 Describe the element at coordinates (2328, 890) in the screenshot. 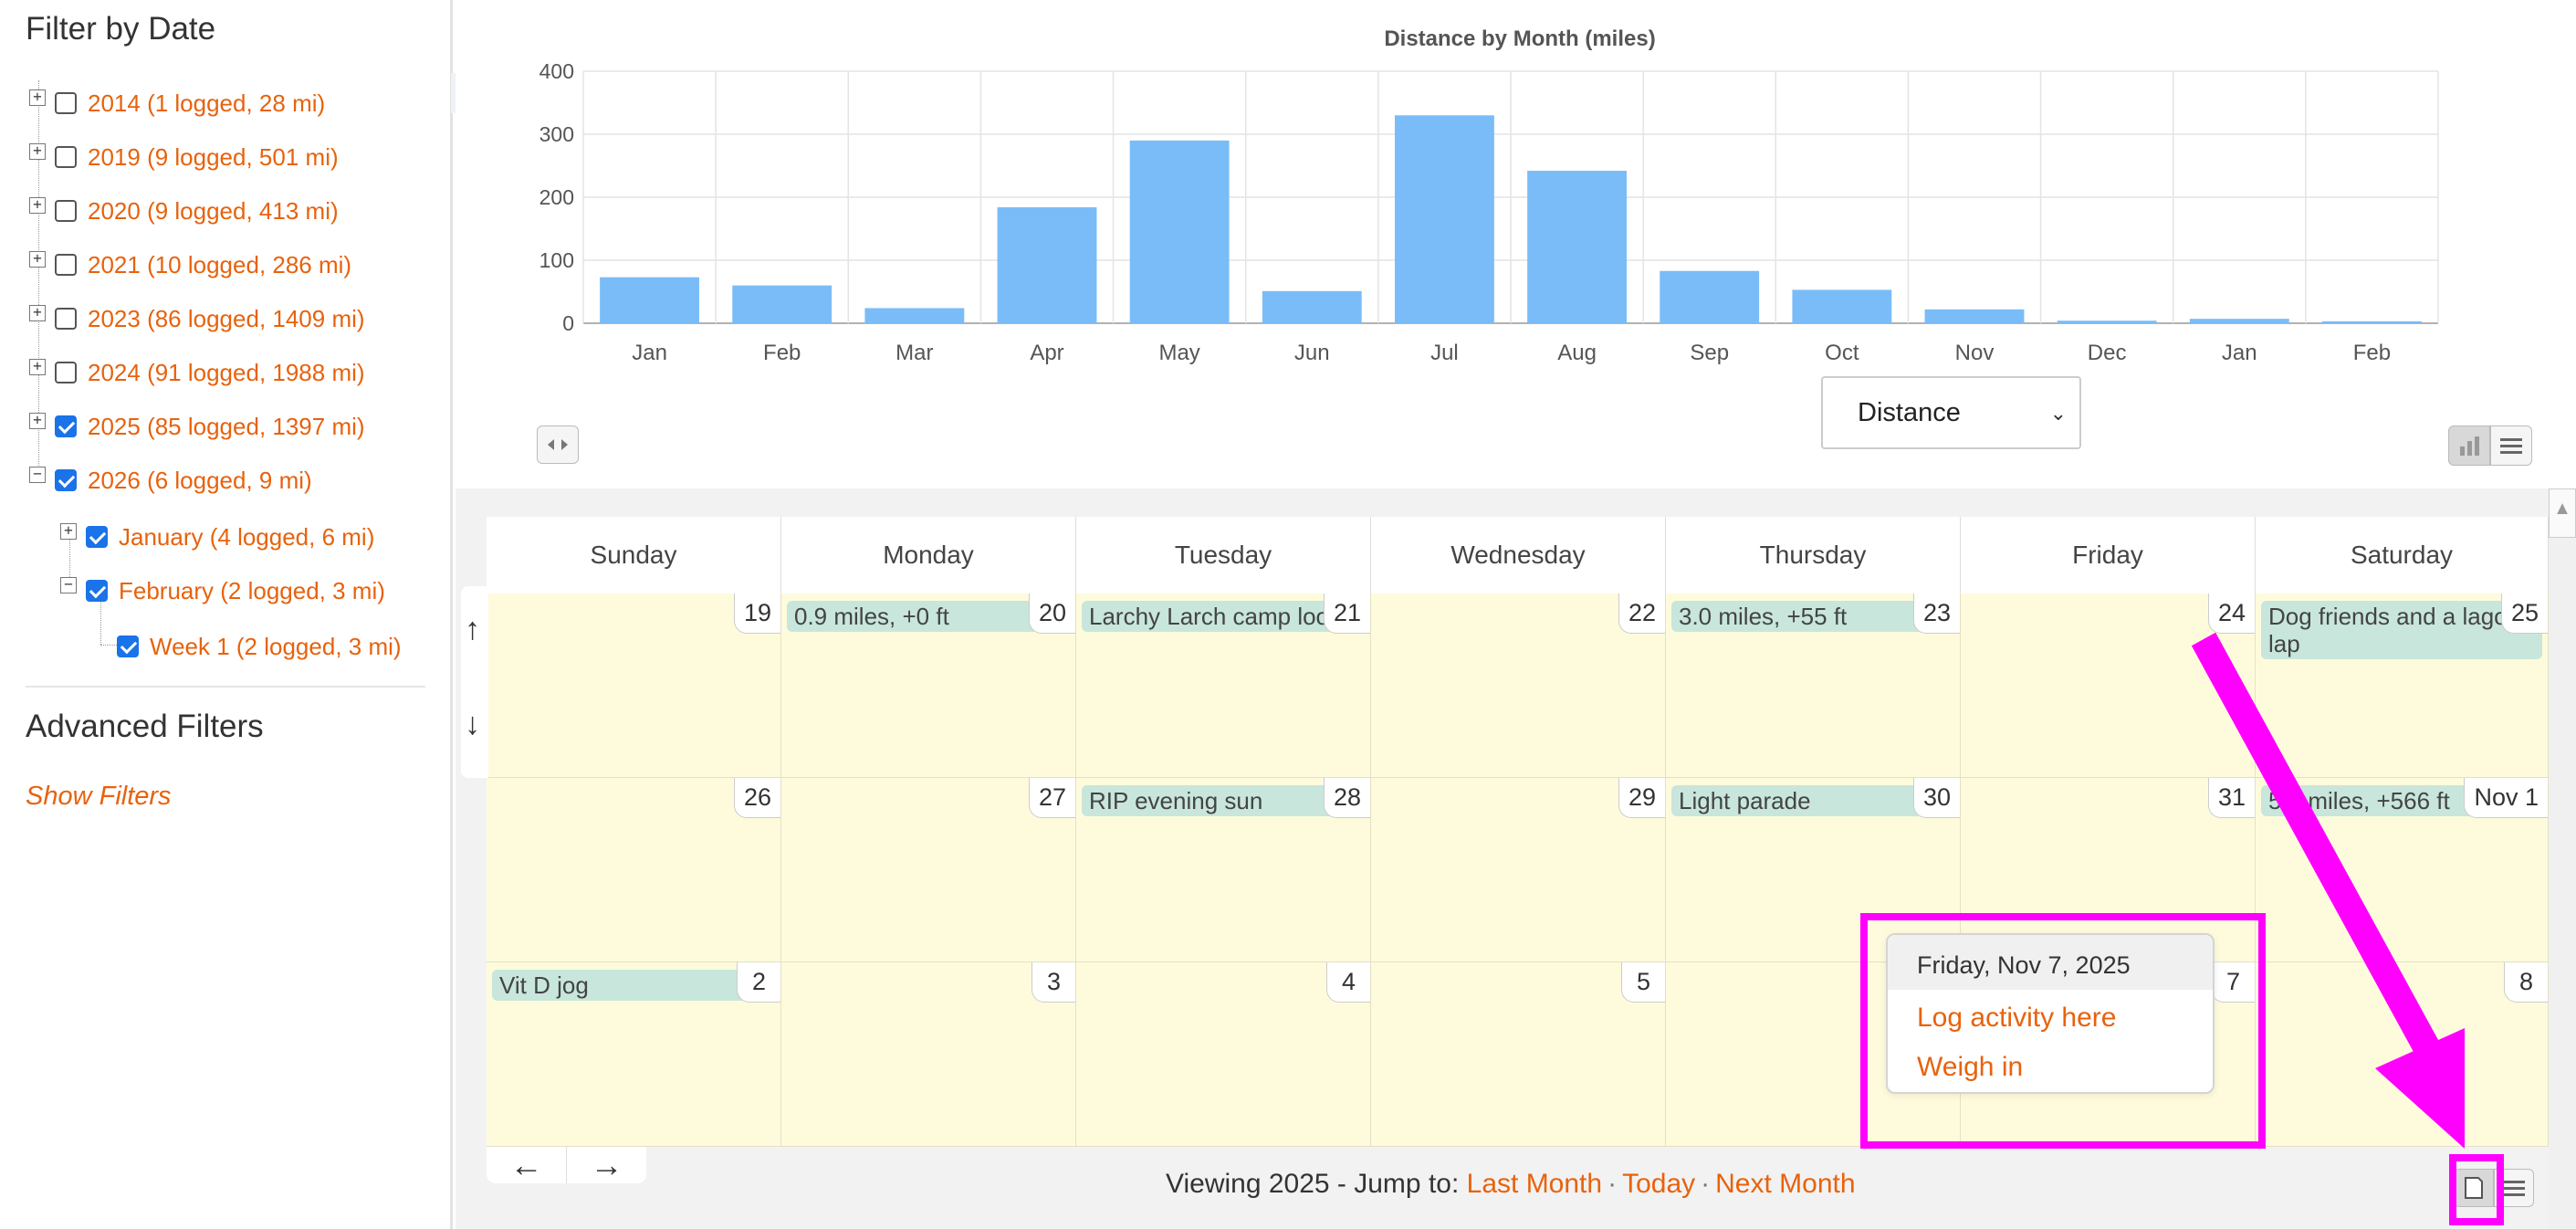

I see `annotation-arrow` at that location.